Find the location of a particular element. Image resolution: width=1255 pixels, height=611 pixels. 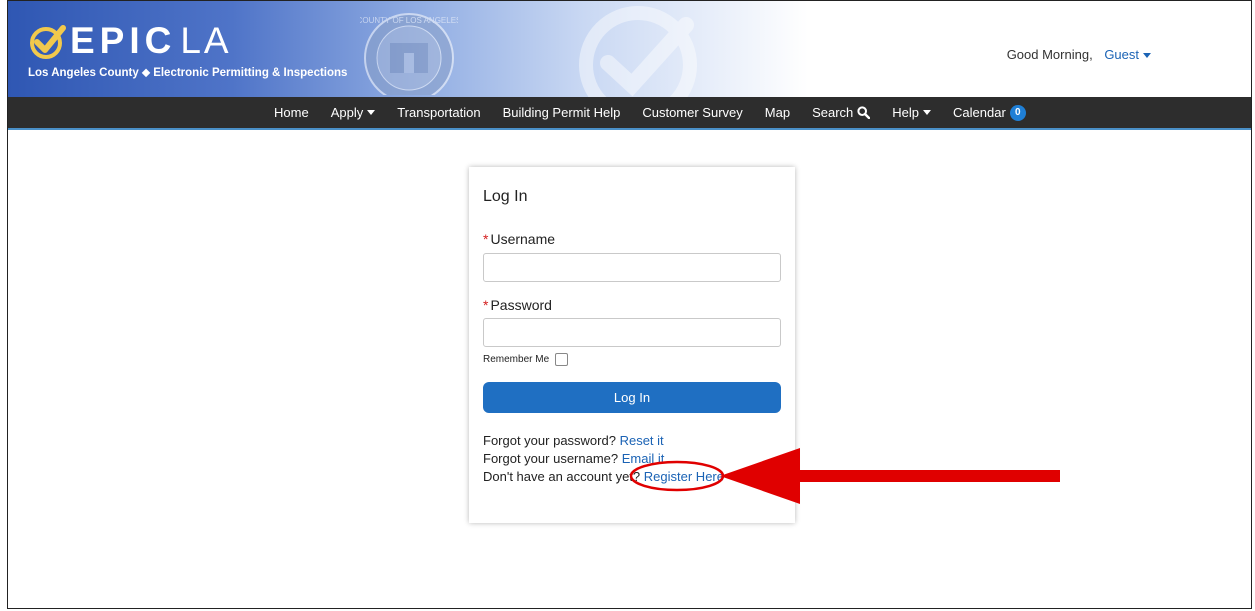

logo-epic-text: EPIC is located at coordinates (123, 40).